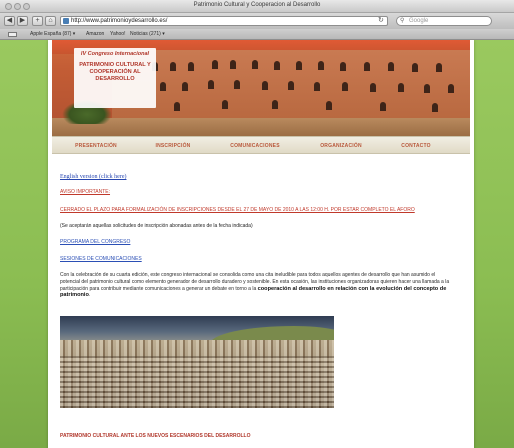 This screenshot has width=514, height=448. Describe the element at coordinates (101, 259) in the screenshot. I see `sesiones-link: SESIONES DE COMUNICACIONES` at that location.